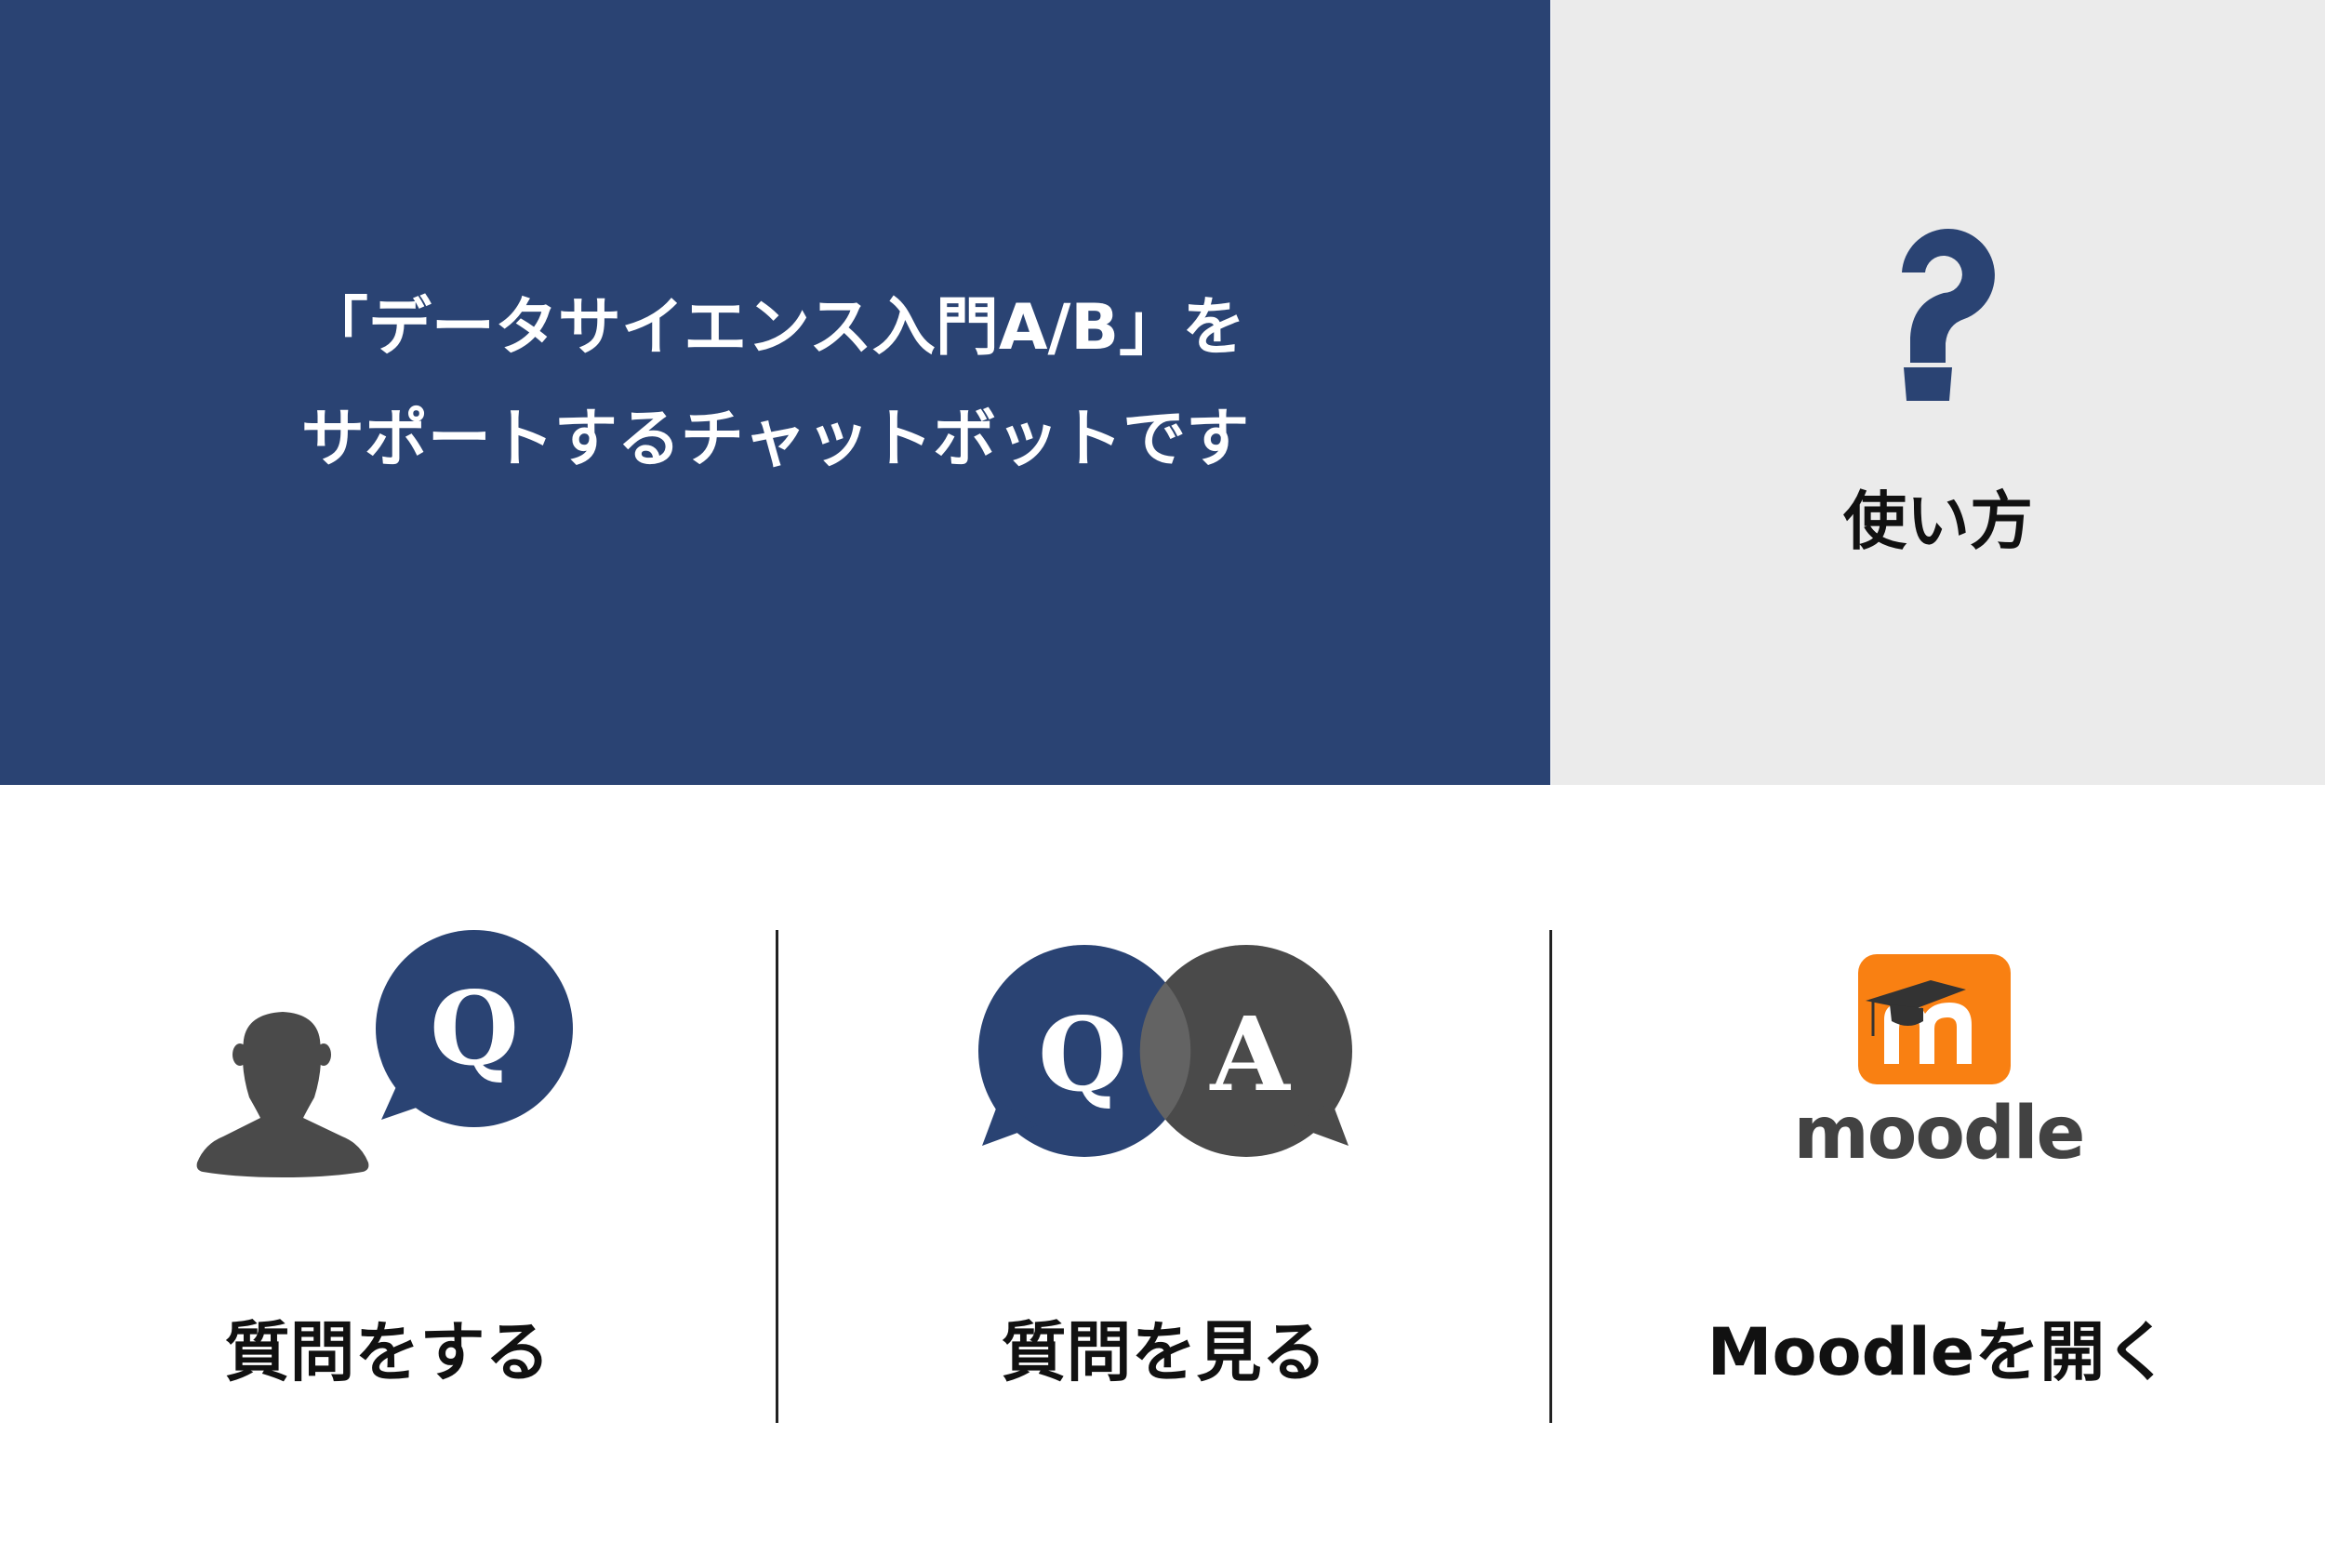  I want to click on intro-text: 「データサイエンス入門A/B」を サポートするチャットボットです, so click(775, 384).